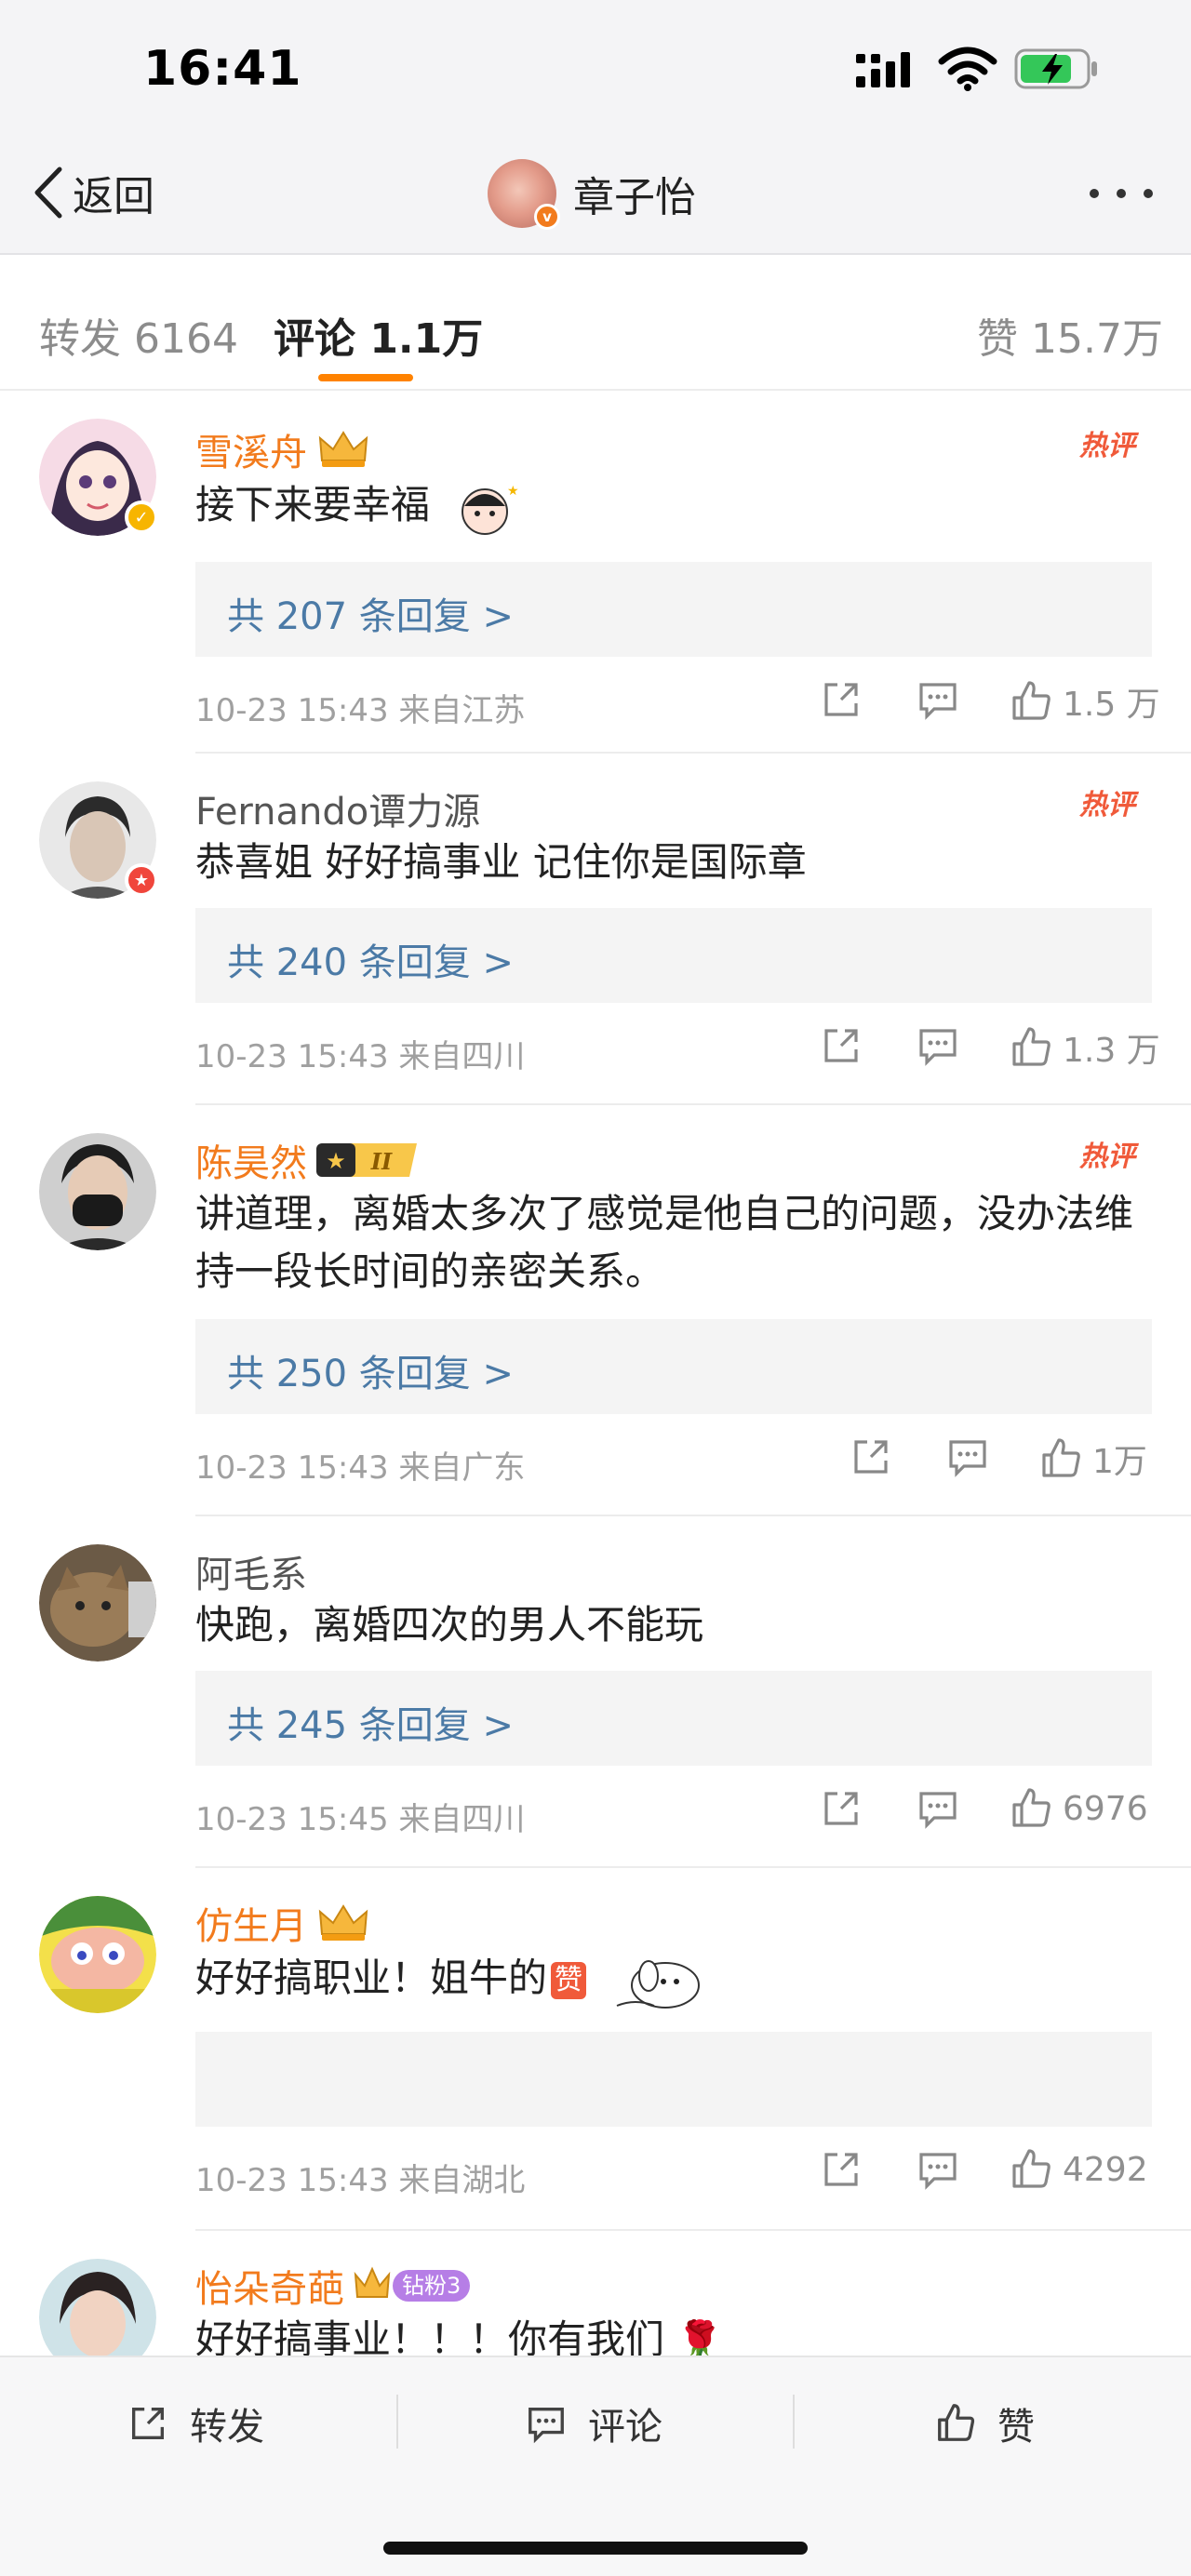 This screenshot has height=2576, width=1191. I want to click on repost-label: 转发, so click(227, 2427).